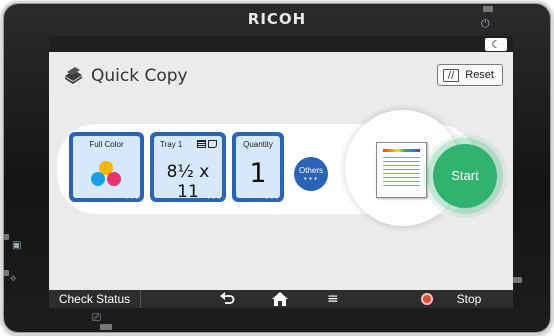 The width and height of the screenshot is (554, 336). Describe the element at coordinates (139, 76) in the screenshot. I see `page-title: Quick Copy` at that location.